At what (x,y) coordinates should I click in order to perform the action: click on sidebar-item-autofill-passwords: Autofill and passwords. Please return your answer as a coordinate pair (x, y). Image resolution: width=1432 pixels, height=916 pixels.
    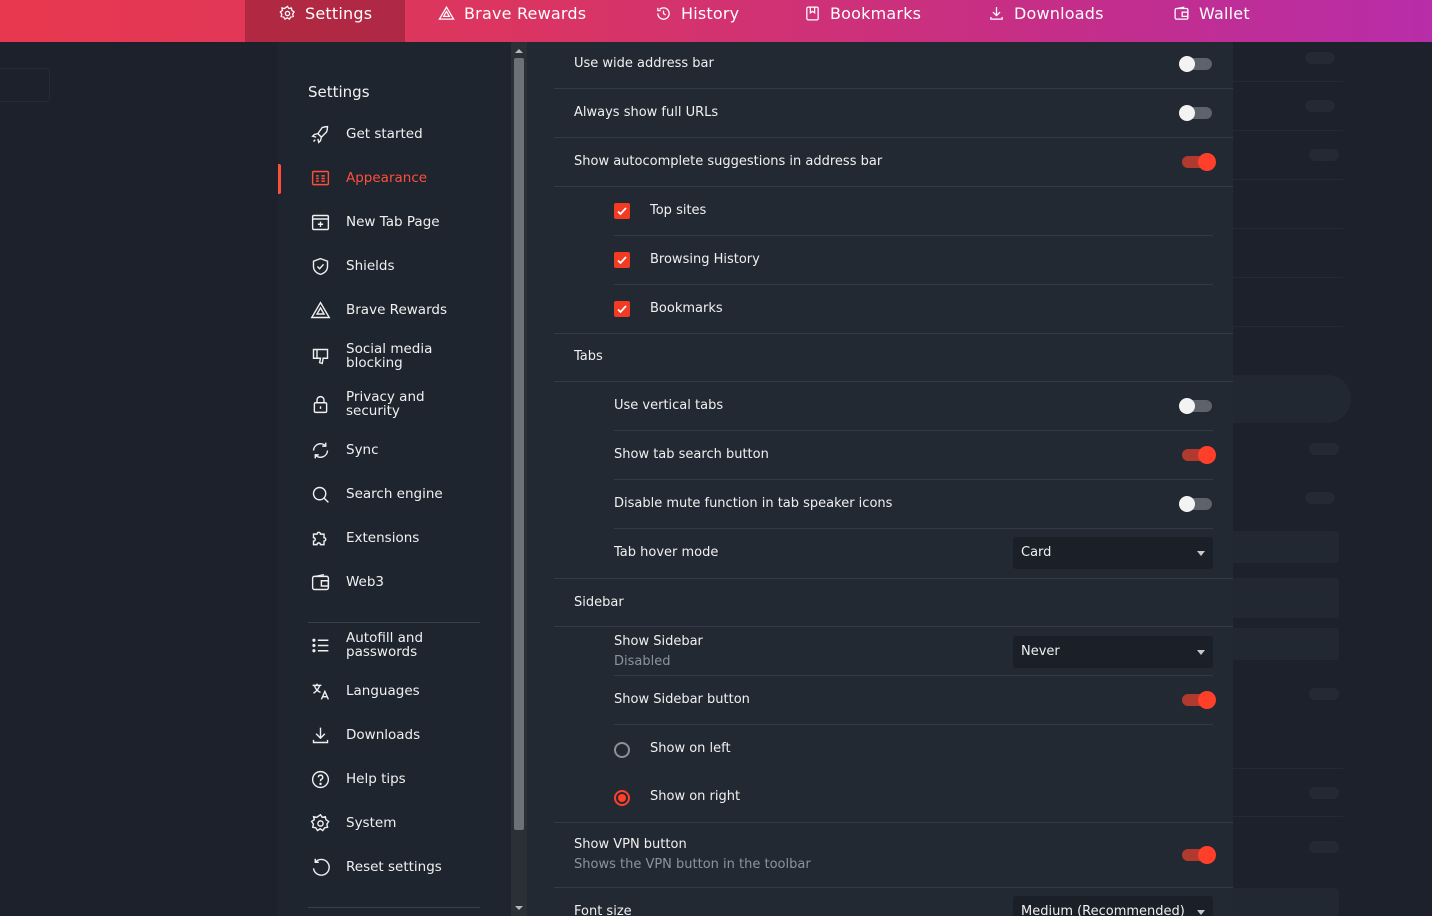
    Looking at the image, I should click on (394, 645).